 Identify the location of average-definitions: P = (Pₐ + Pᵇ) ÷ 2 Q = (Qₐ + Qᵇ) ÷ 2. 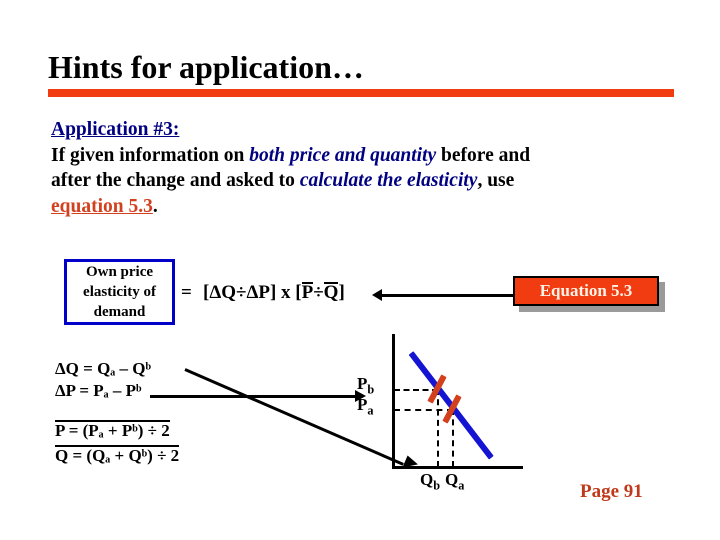
(117, 443).